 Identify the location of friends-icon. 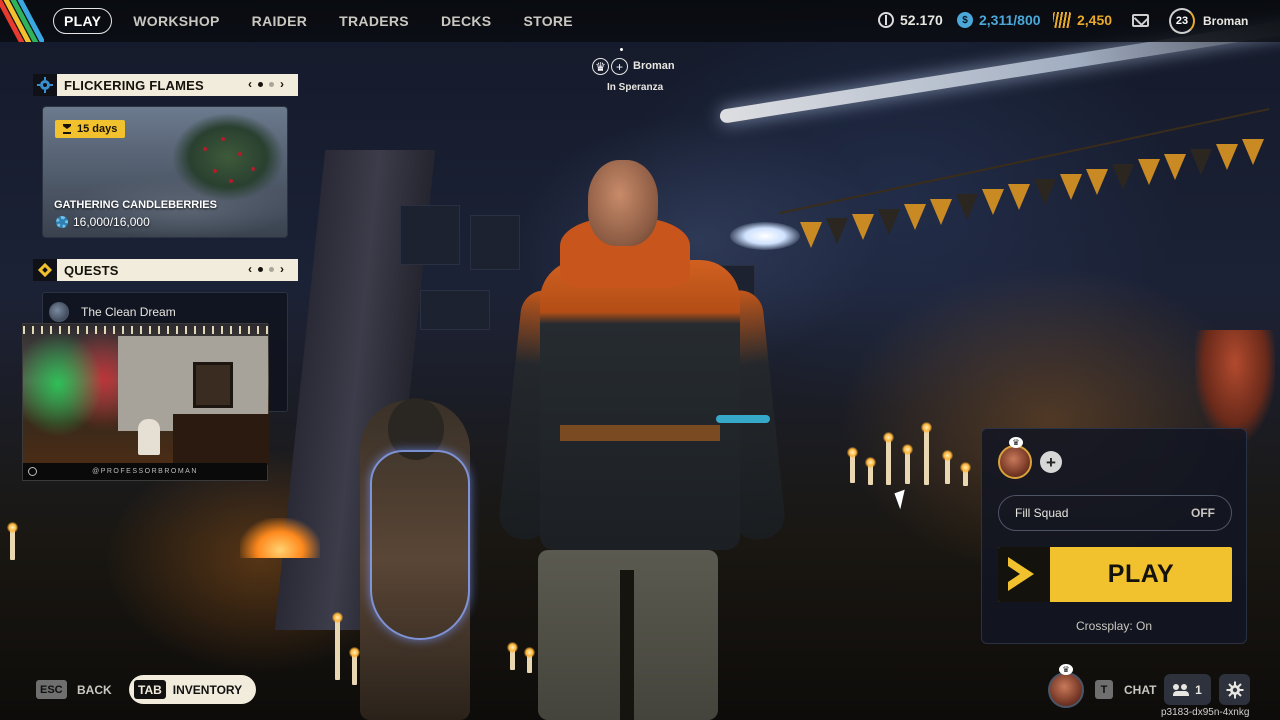
(1182, 689).